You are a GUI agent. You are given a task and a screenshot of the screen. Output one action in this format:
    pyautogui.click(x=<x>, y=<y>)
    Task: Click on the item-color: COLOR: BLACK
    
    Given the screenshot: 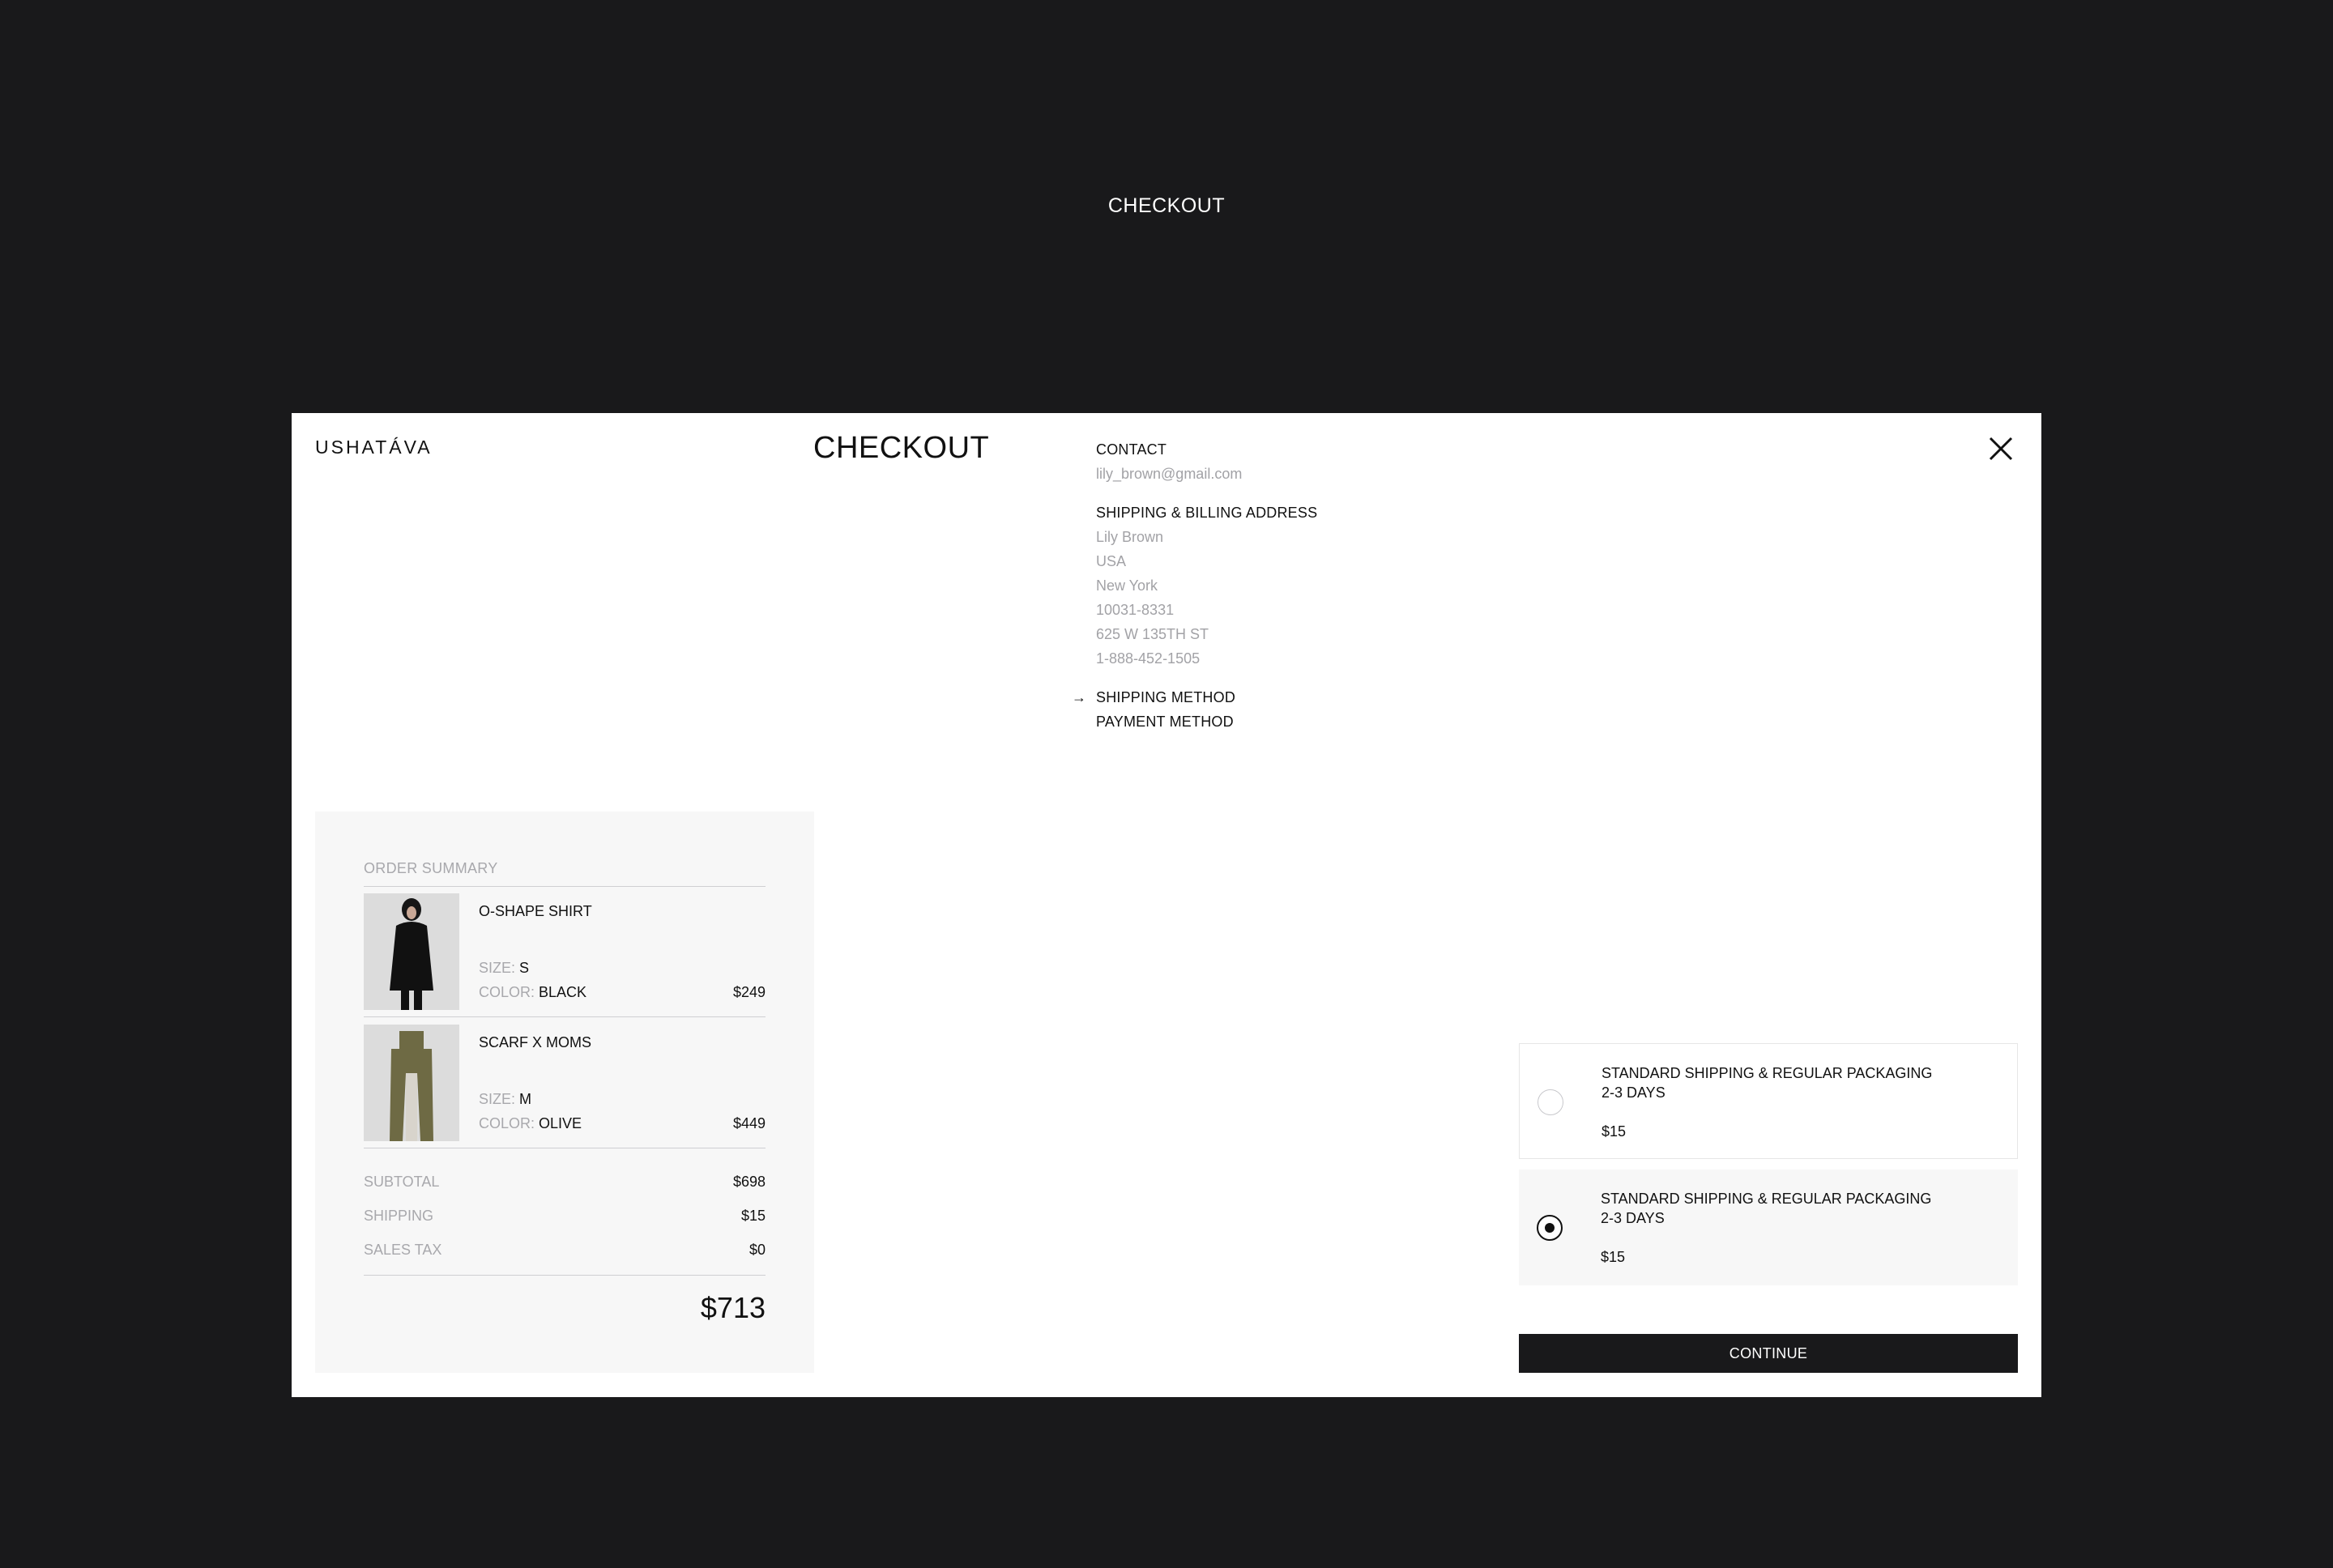 What is the action you would take?
    pyautogui.click(x=533, y=992)
    